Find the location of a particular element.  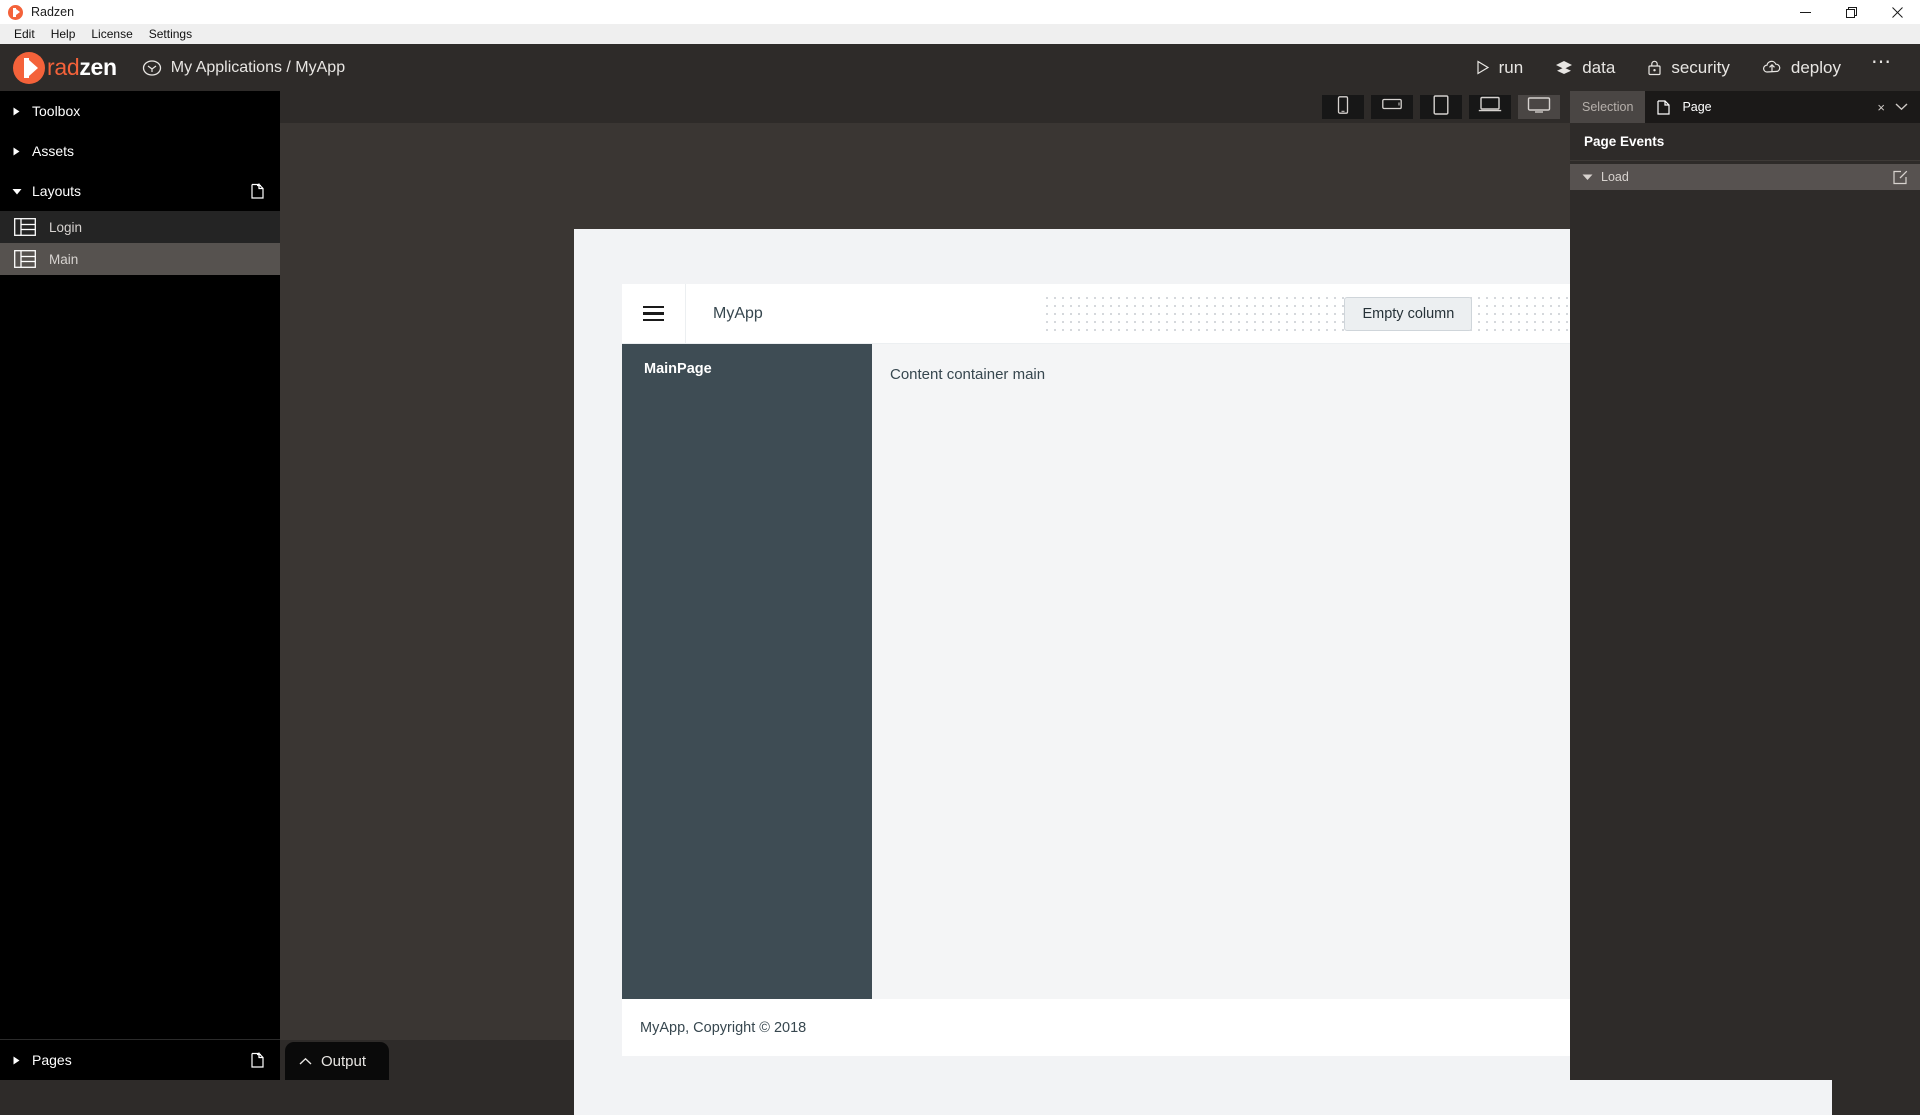

layers-icon is located at coordinates (1564, 68).